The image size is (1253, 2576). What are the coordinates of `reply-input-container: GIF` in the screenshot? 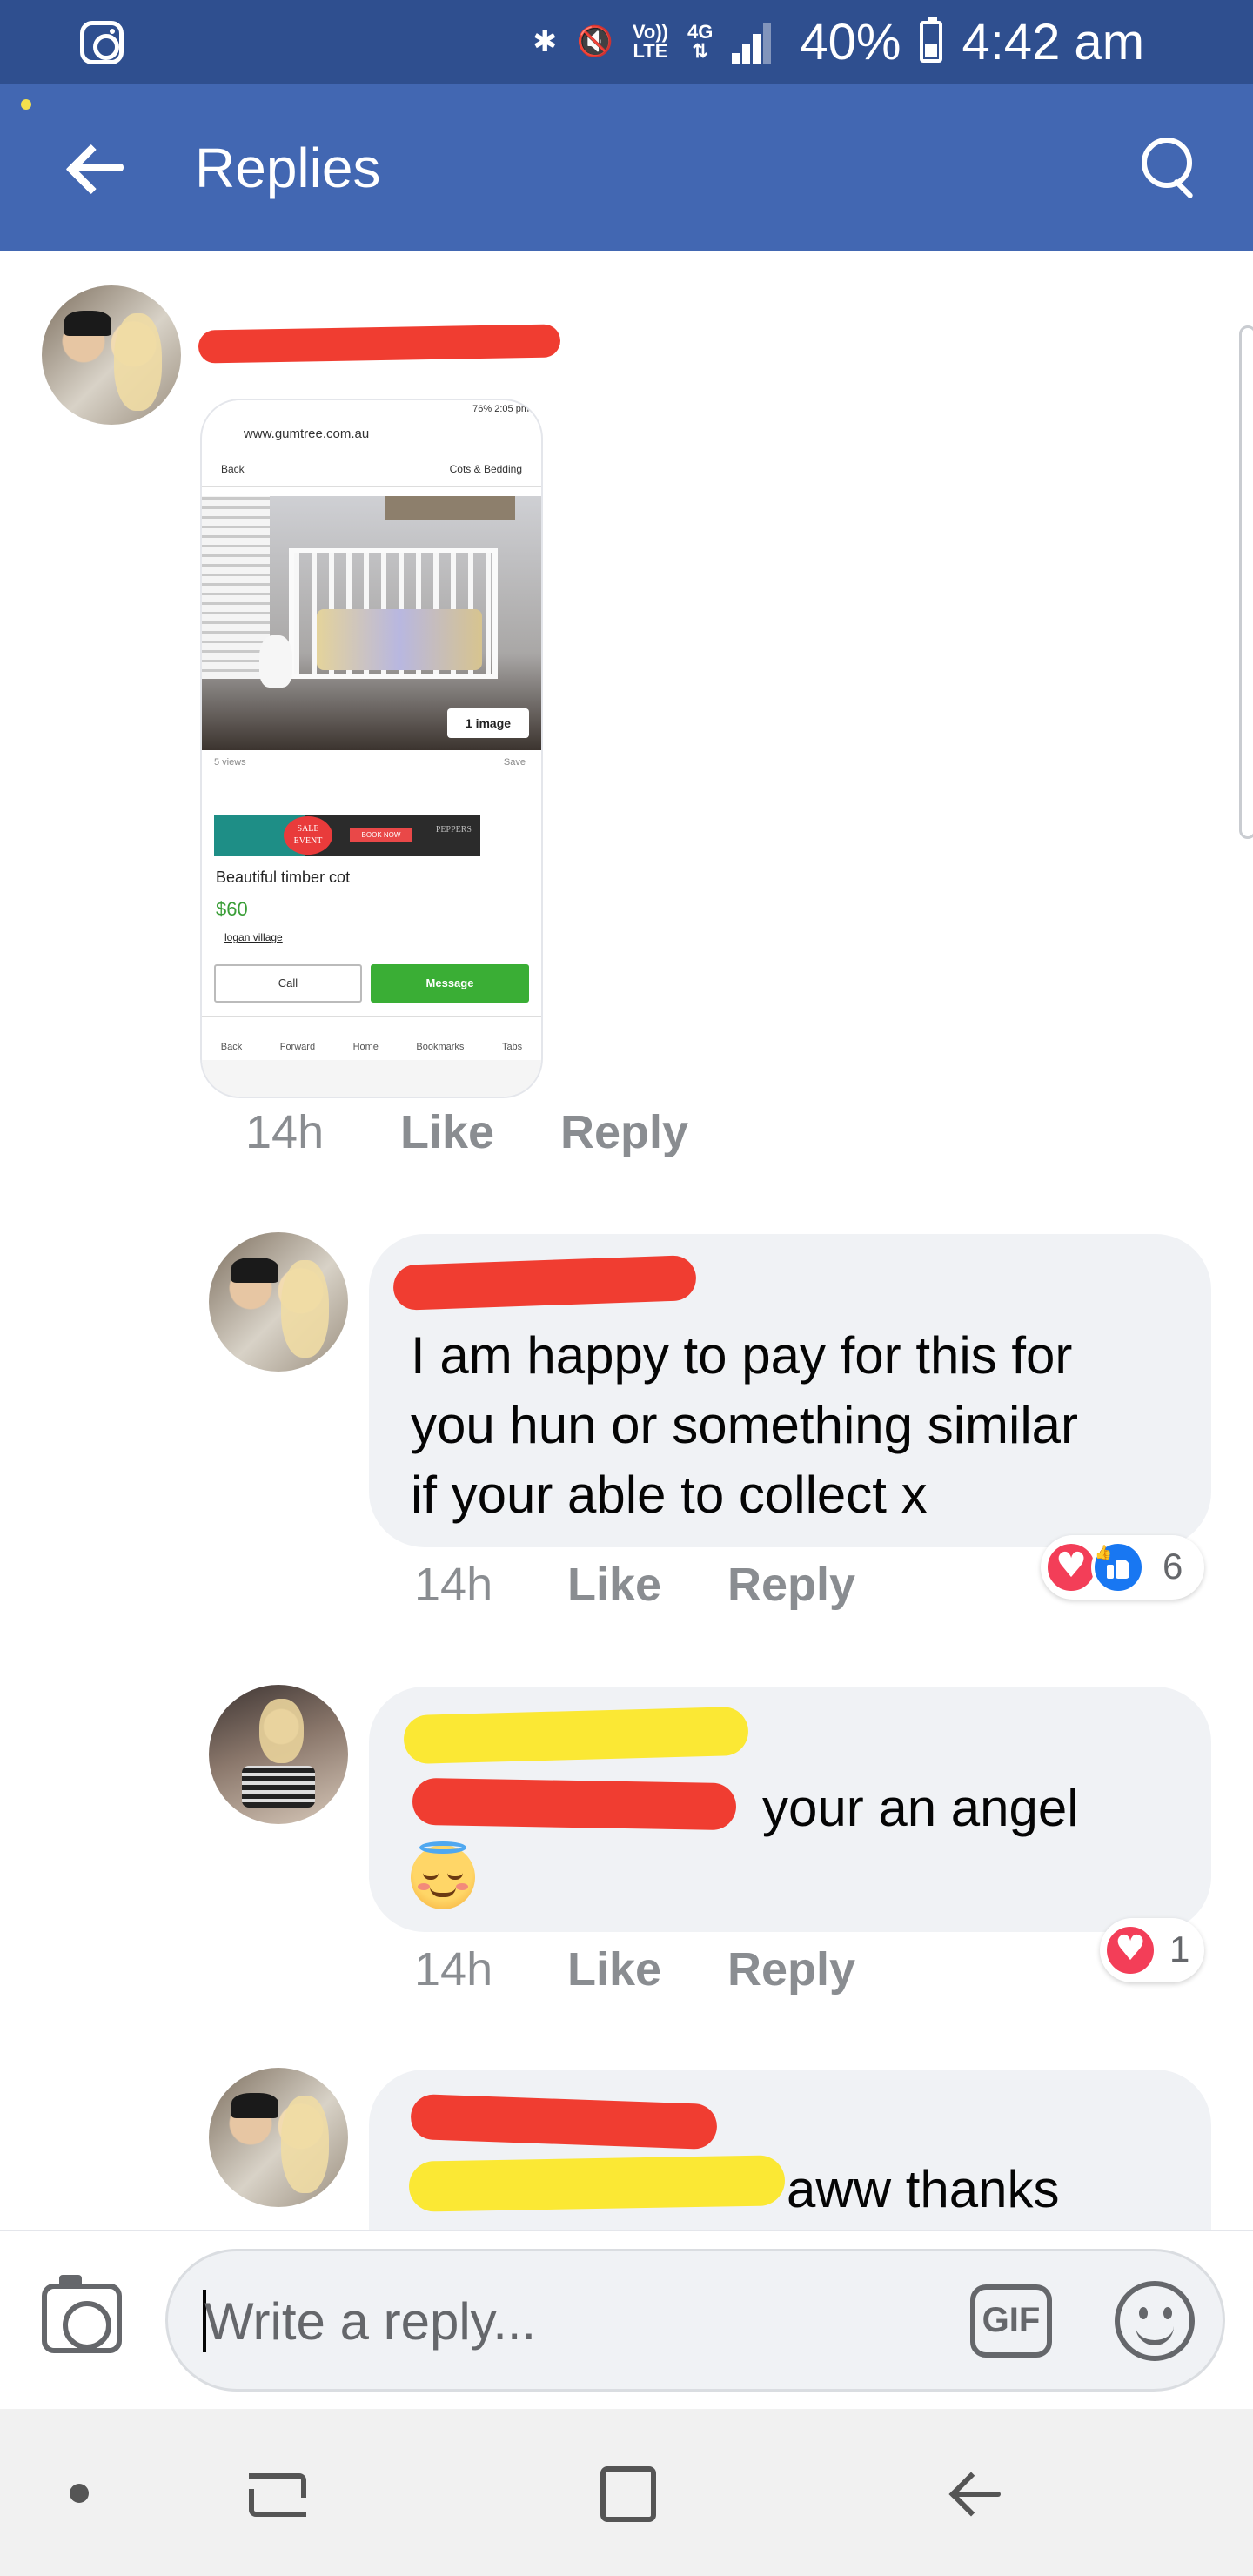 It's located at (695, 2320).